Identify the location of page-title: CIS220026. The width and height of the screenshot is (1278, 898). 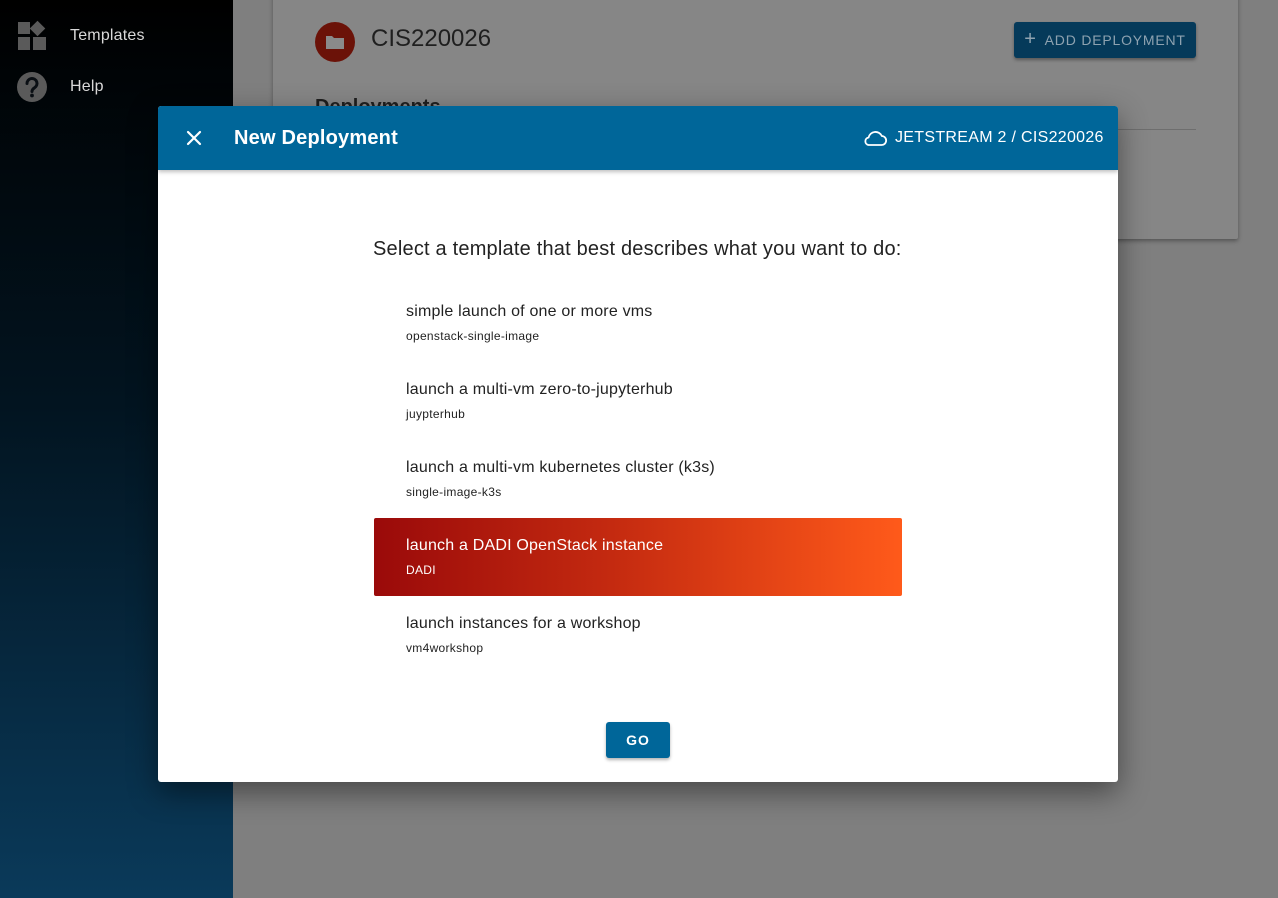
(431, 38).